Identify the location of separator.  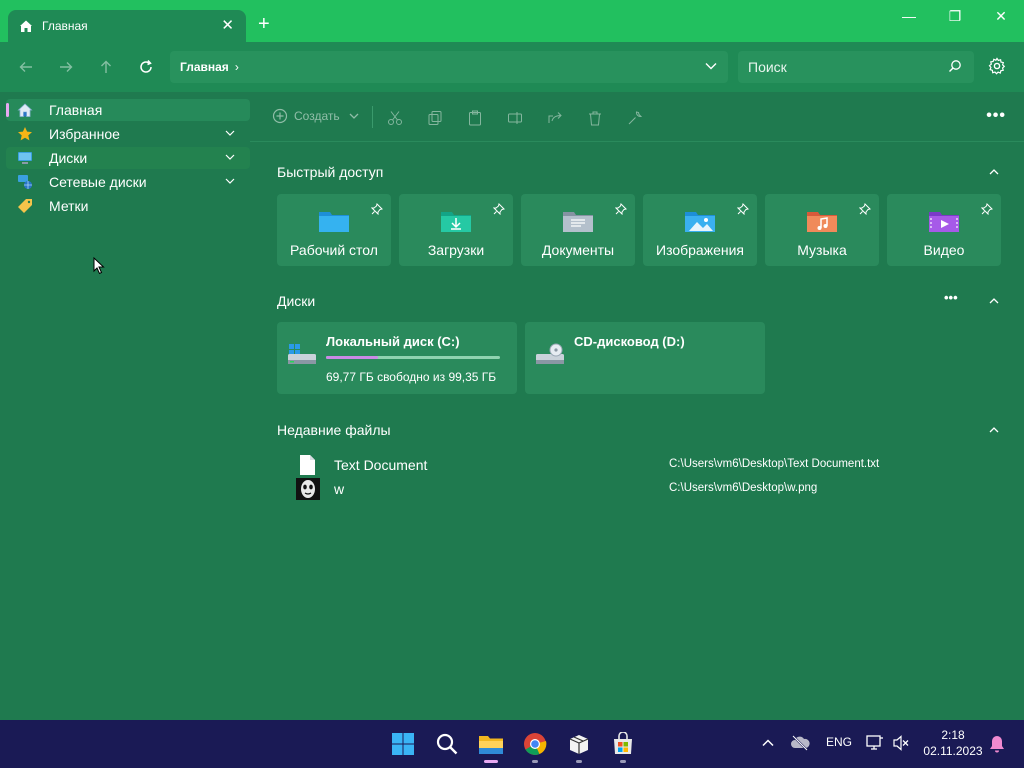
(372, 117).